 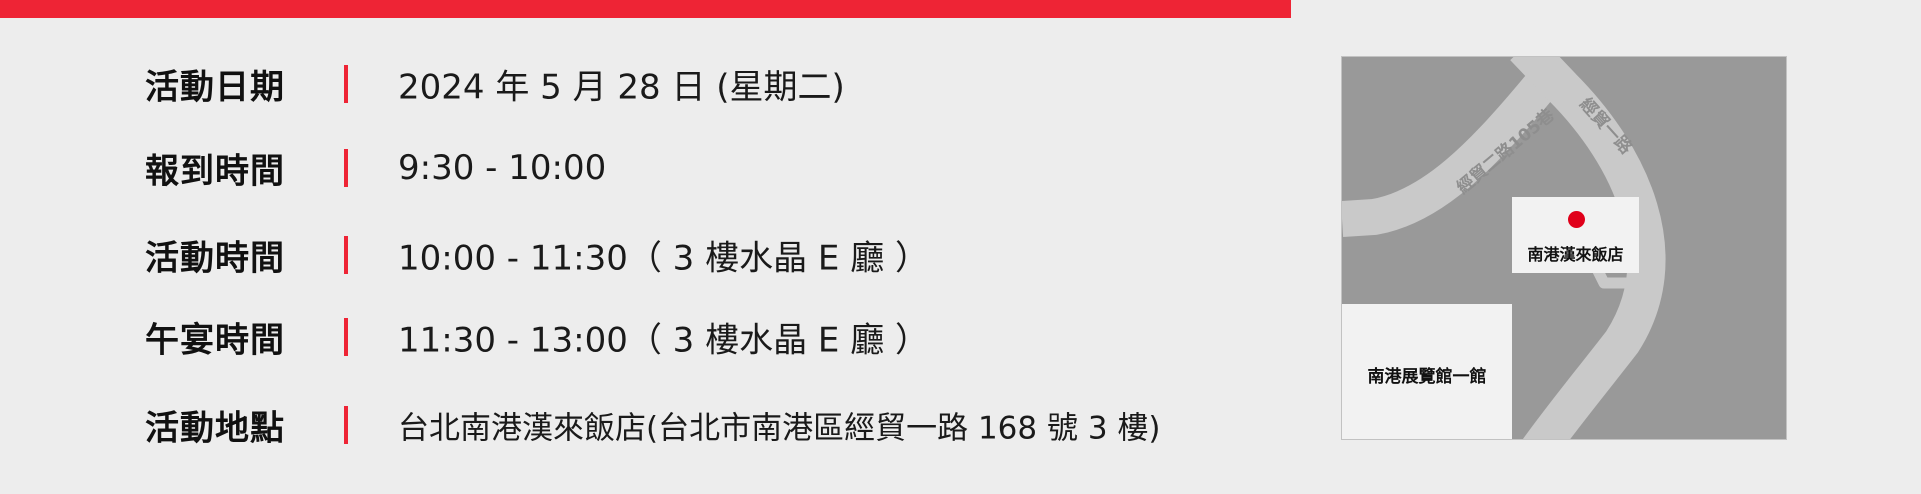 What do you see at coordinates (502, 168) in the screenshot?
I see `checkin-value: 9:30 - 10:00` at bounding box center [502, 168].